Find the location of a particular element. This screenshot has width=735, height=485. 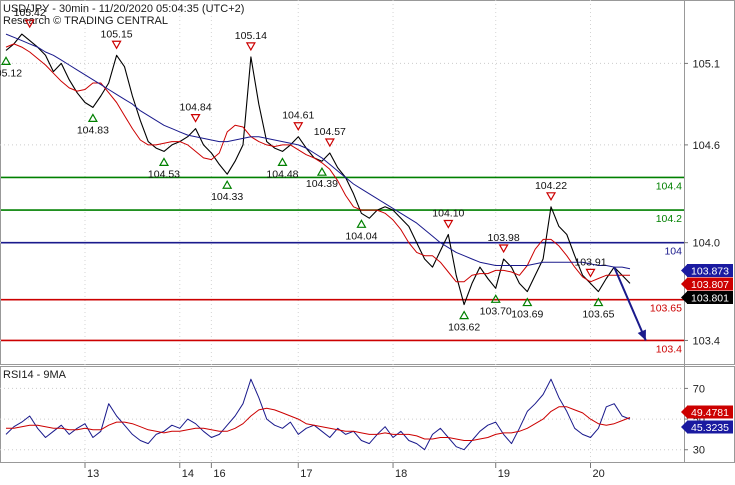

pivot-high-label: 104.10 is located at coordinates (448, 214).